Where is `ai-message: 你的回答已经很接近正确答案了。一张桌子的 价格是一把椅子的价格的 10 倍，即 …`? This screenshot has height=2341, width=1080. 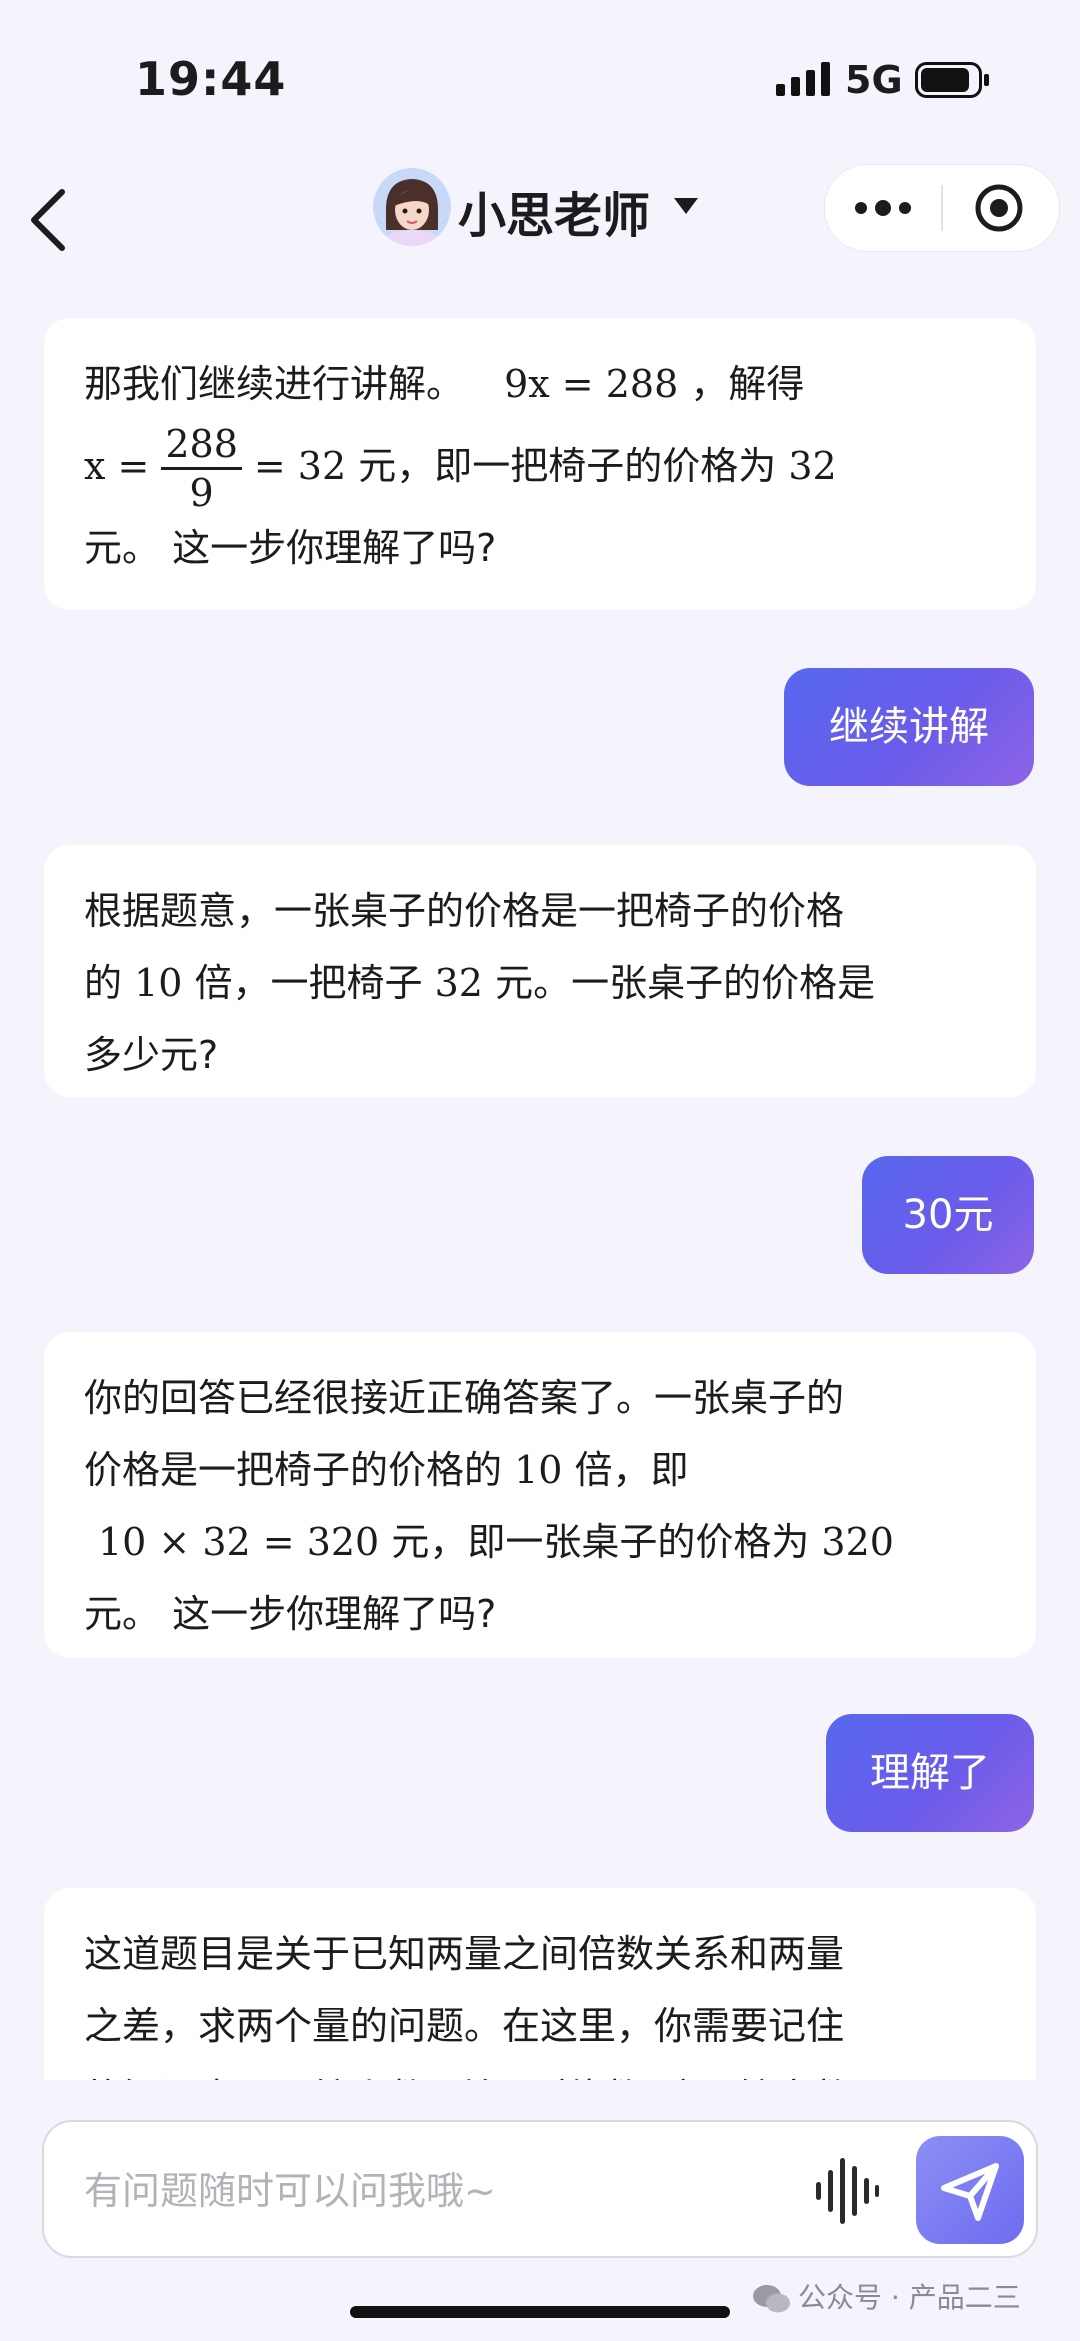 ai-message: 你的回答已经很接近正确答案了。一张桌子的 价格是一把椅子的价格的 10 倍，即 … is located at coordinates (540, 1495).